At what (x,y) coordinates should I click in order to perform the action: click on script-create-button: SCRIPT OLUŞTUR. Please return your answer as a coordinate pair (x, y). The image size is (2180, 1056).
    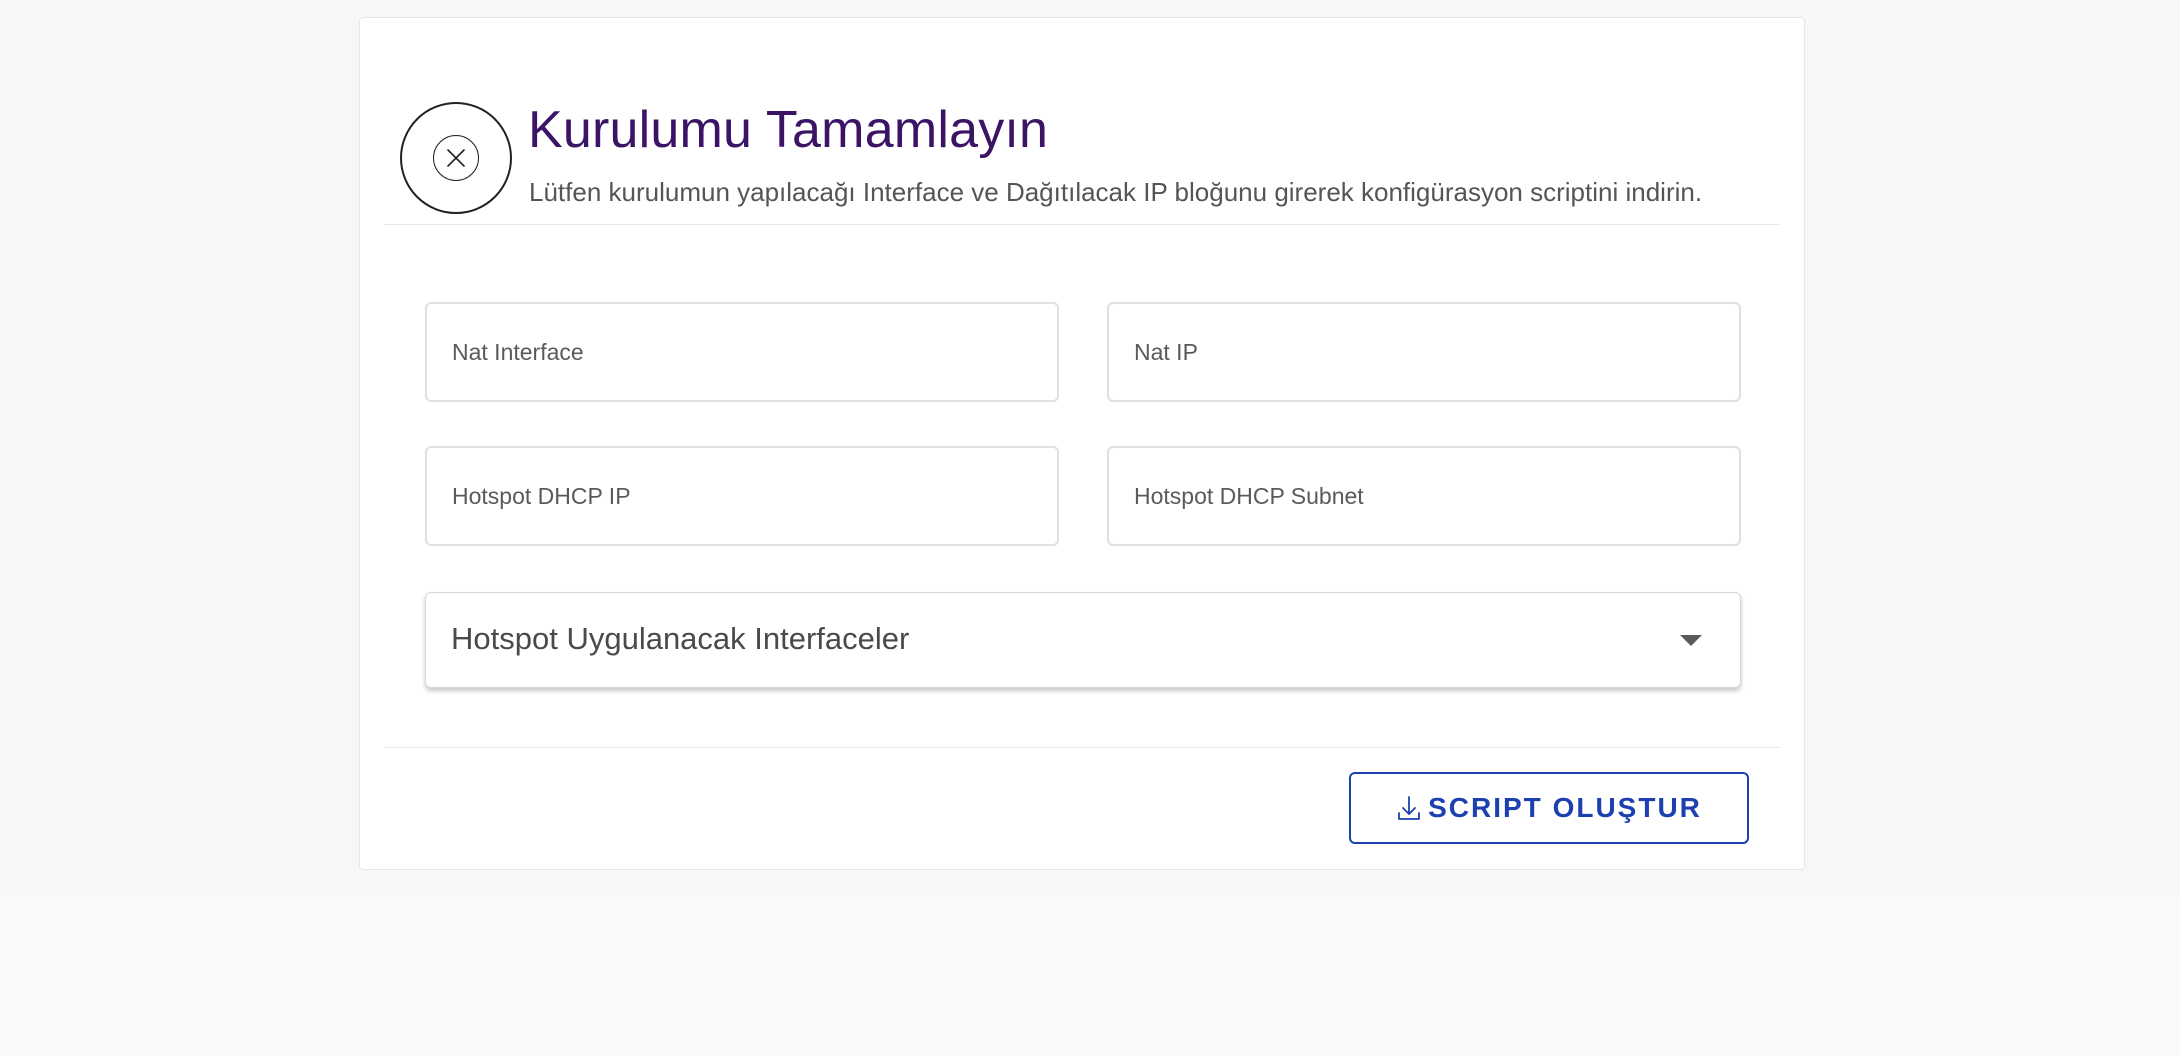
    Looking at the image, I should click on (1549, 808).